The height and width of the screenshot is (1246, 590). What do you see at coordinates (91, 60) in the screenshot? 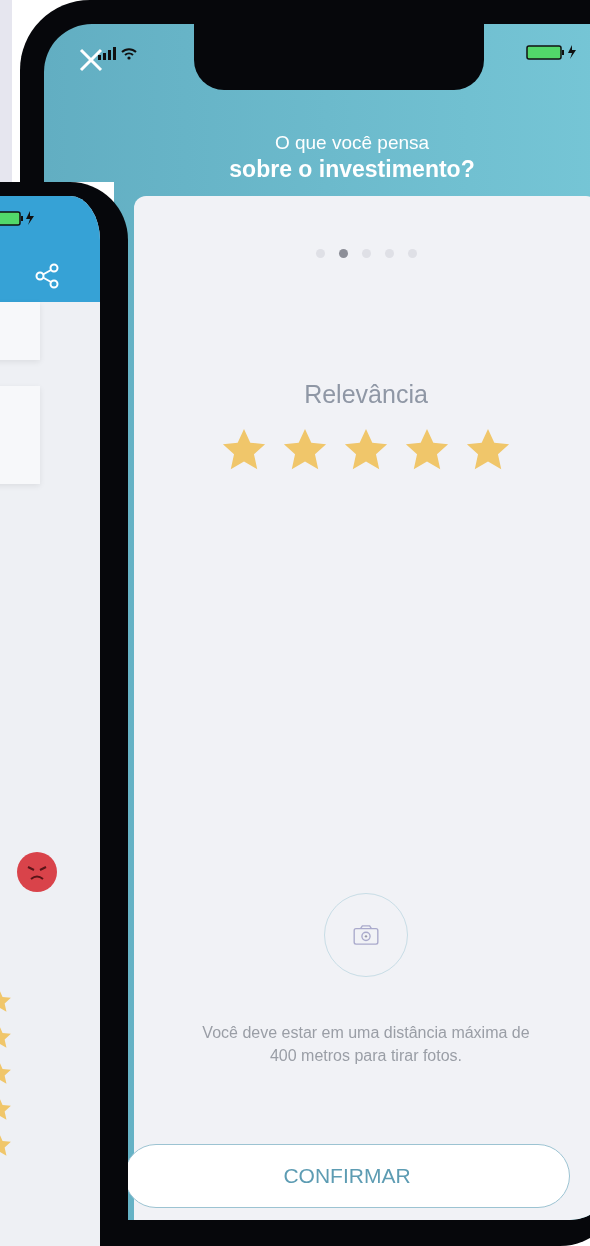
I see `close-icon` at bounding box center [91, 60].